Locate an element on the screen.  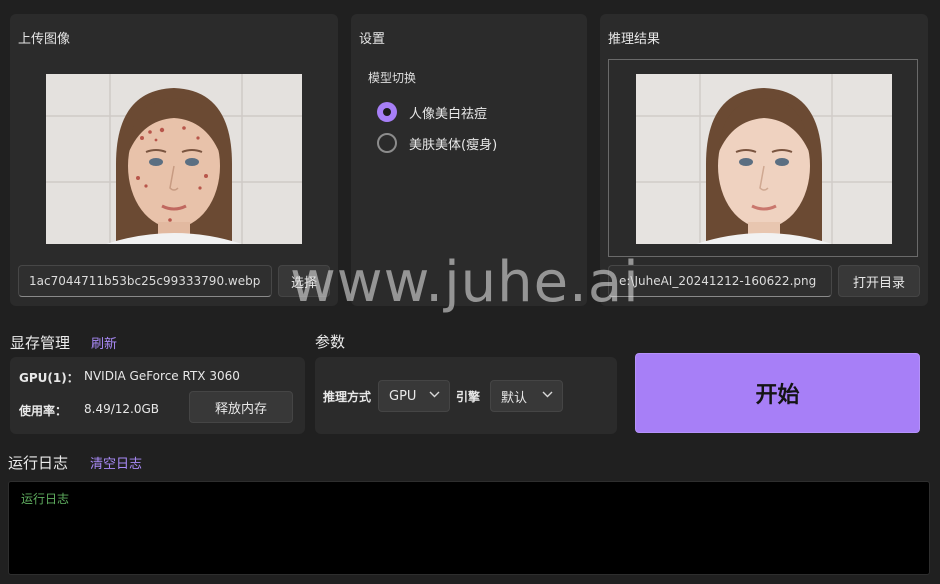
input-image-preview is located at coordinates (174, 159).